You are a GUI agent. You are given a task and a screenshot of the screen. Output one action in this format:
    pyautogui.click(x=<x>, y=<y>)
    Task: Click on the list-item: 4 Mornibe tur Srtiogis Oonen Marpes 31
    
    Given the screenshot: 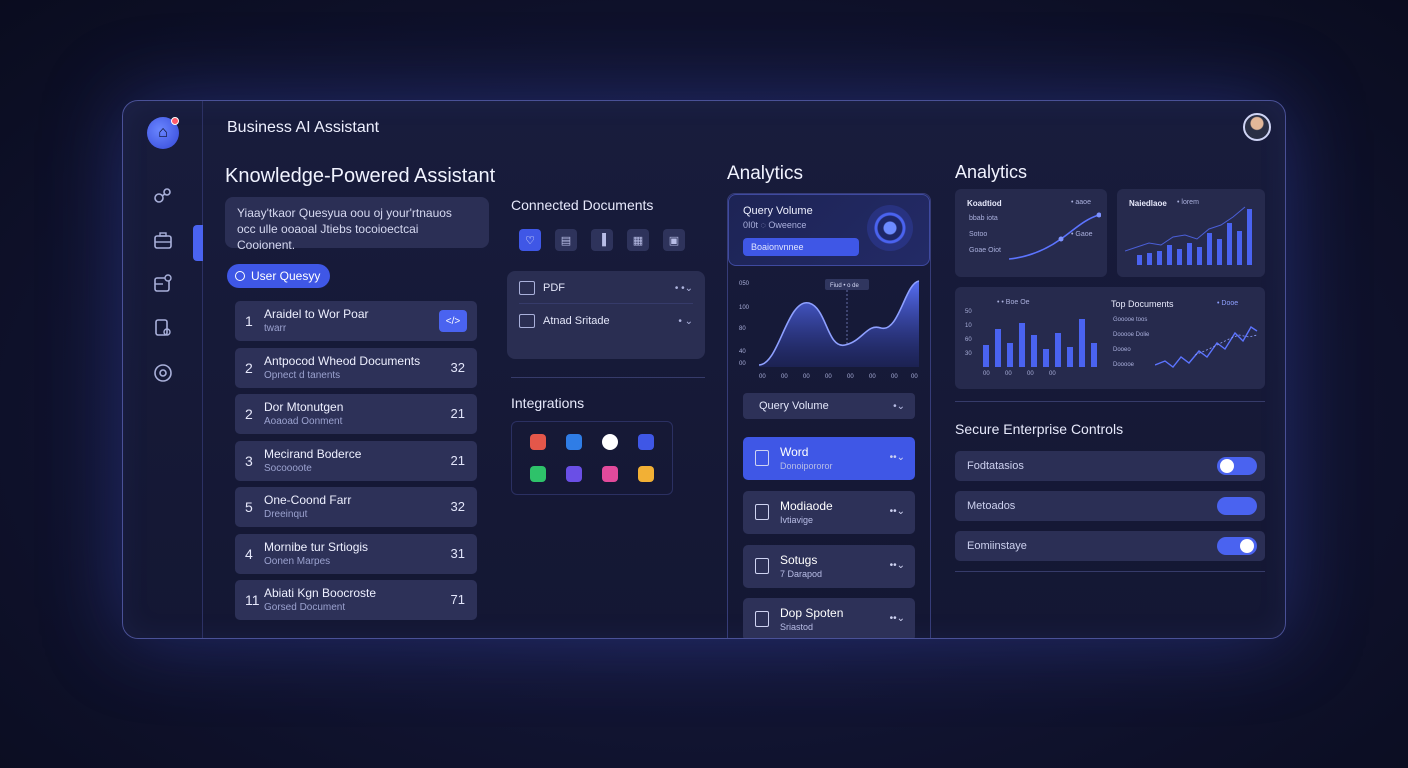 What is the action you would take?
    pyautogui.click(x=356, y=553)
    